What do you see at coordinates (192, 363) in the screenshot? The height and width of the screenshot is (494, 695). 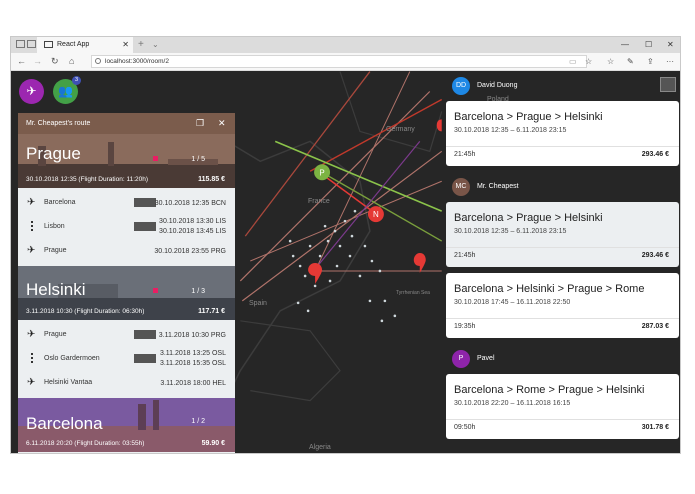 I see `leg-via-time-2: 3.11.2018 15:35 OSL` at bounding box center [192, 363].